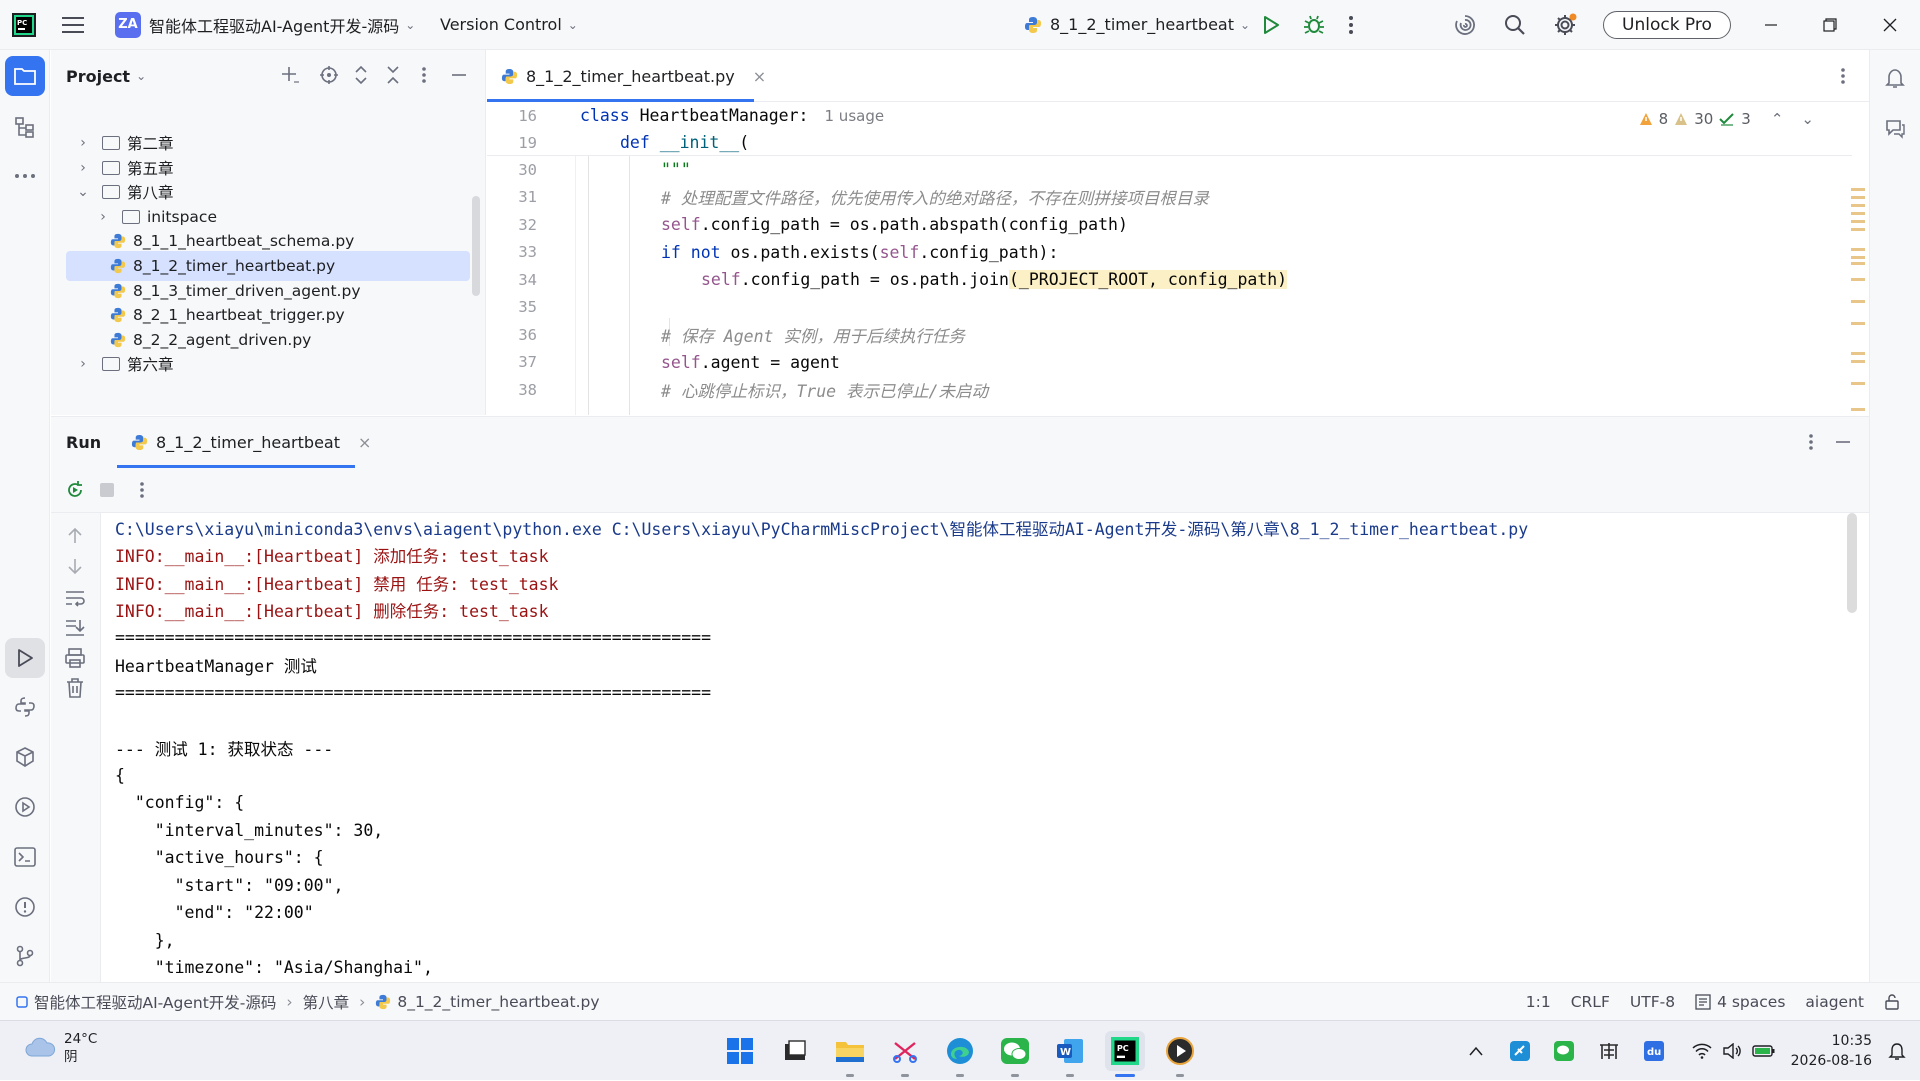  Describe the element at coordinates (25, 176) in the screenshot. I see `more-tools-button` at that location.